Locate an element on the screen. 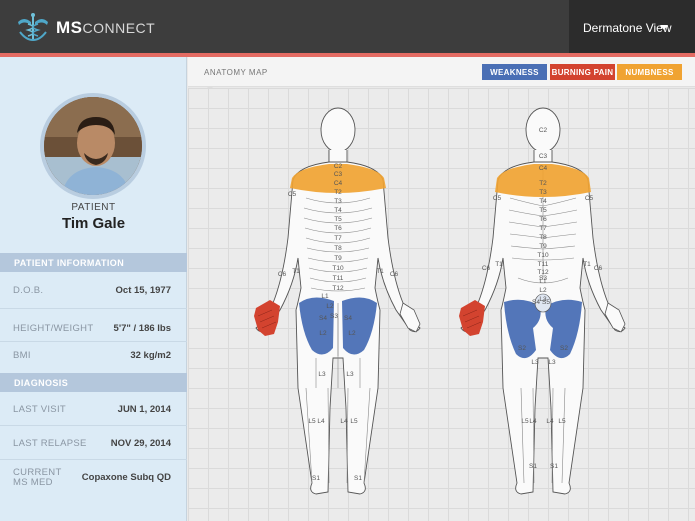 The width and height of the screenshot is (695, 521). back-label-t7: T7 is located at coordinates (543, 228).